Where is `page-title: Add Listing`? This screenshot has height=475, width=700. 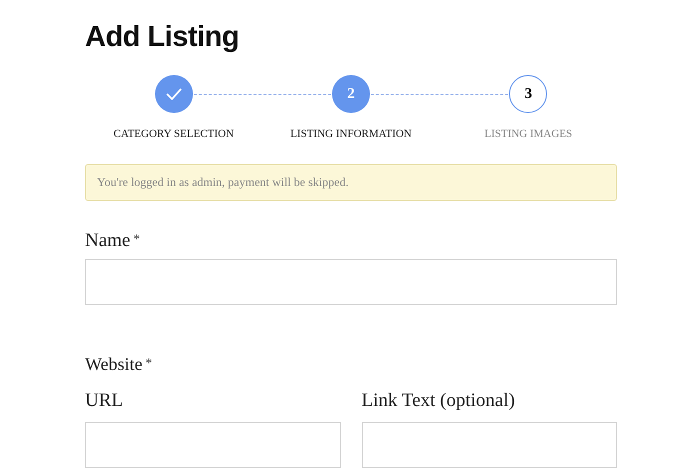
page-title: Add Listing is located at coordinates (162, 37).